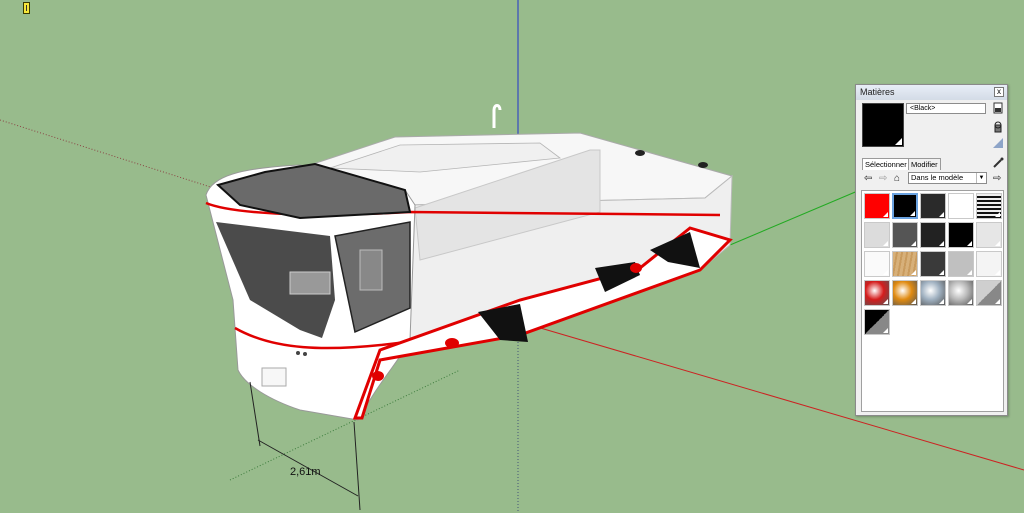 This screenshot has width=1024, height=513. What do you see at coordinates (931, 92) in the screenshot?
I see `panel-titlebar: Matières x` at bounding box center [931, 92].